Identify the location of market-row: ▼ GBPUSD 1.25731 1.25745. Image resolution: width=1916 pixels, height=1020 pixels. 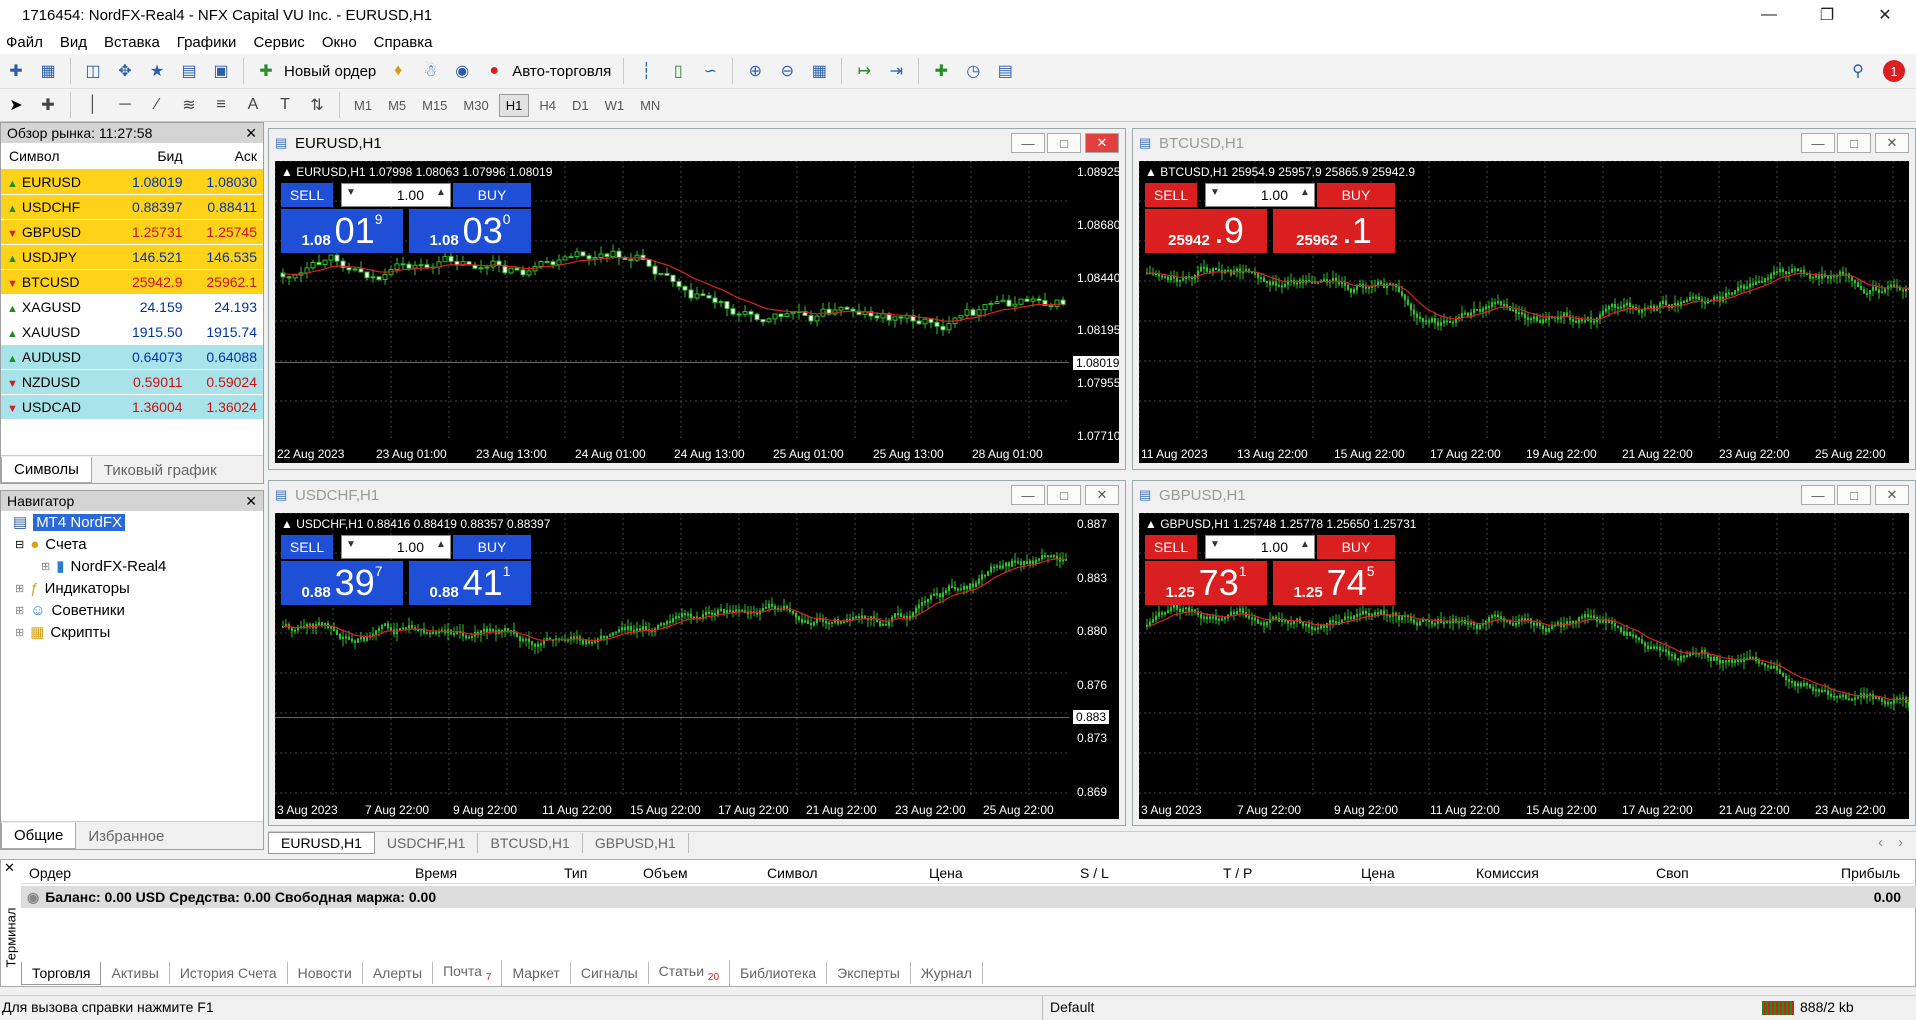
(132, 232).